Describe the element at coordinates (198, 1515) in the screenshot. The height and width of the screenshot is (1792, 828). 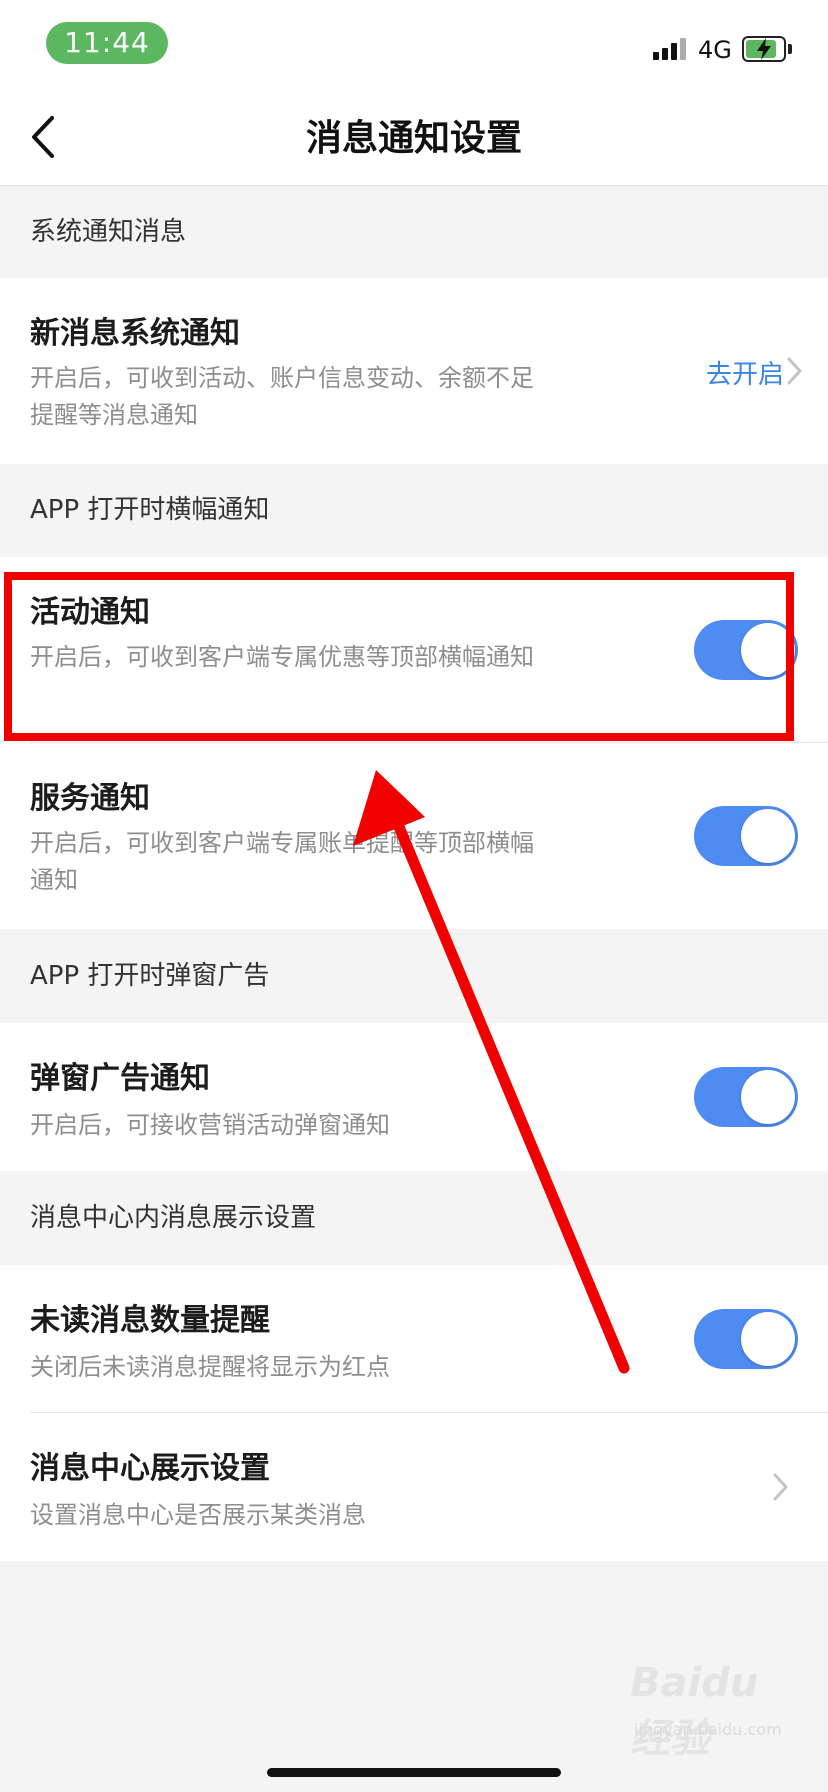
I see `row-description: 设置消息中心是否展示某类消息` at that location.